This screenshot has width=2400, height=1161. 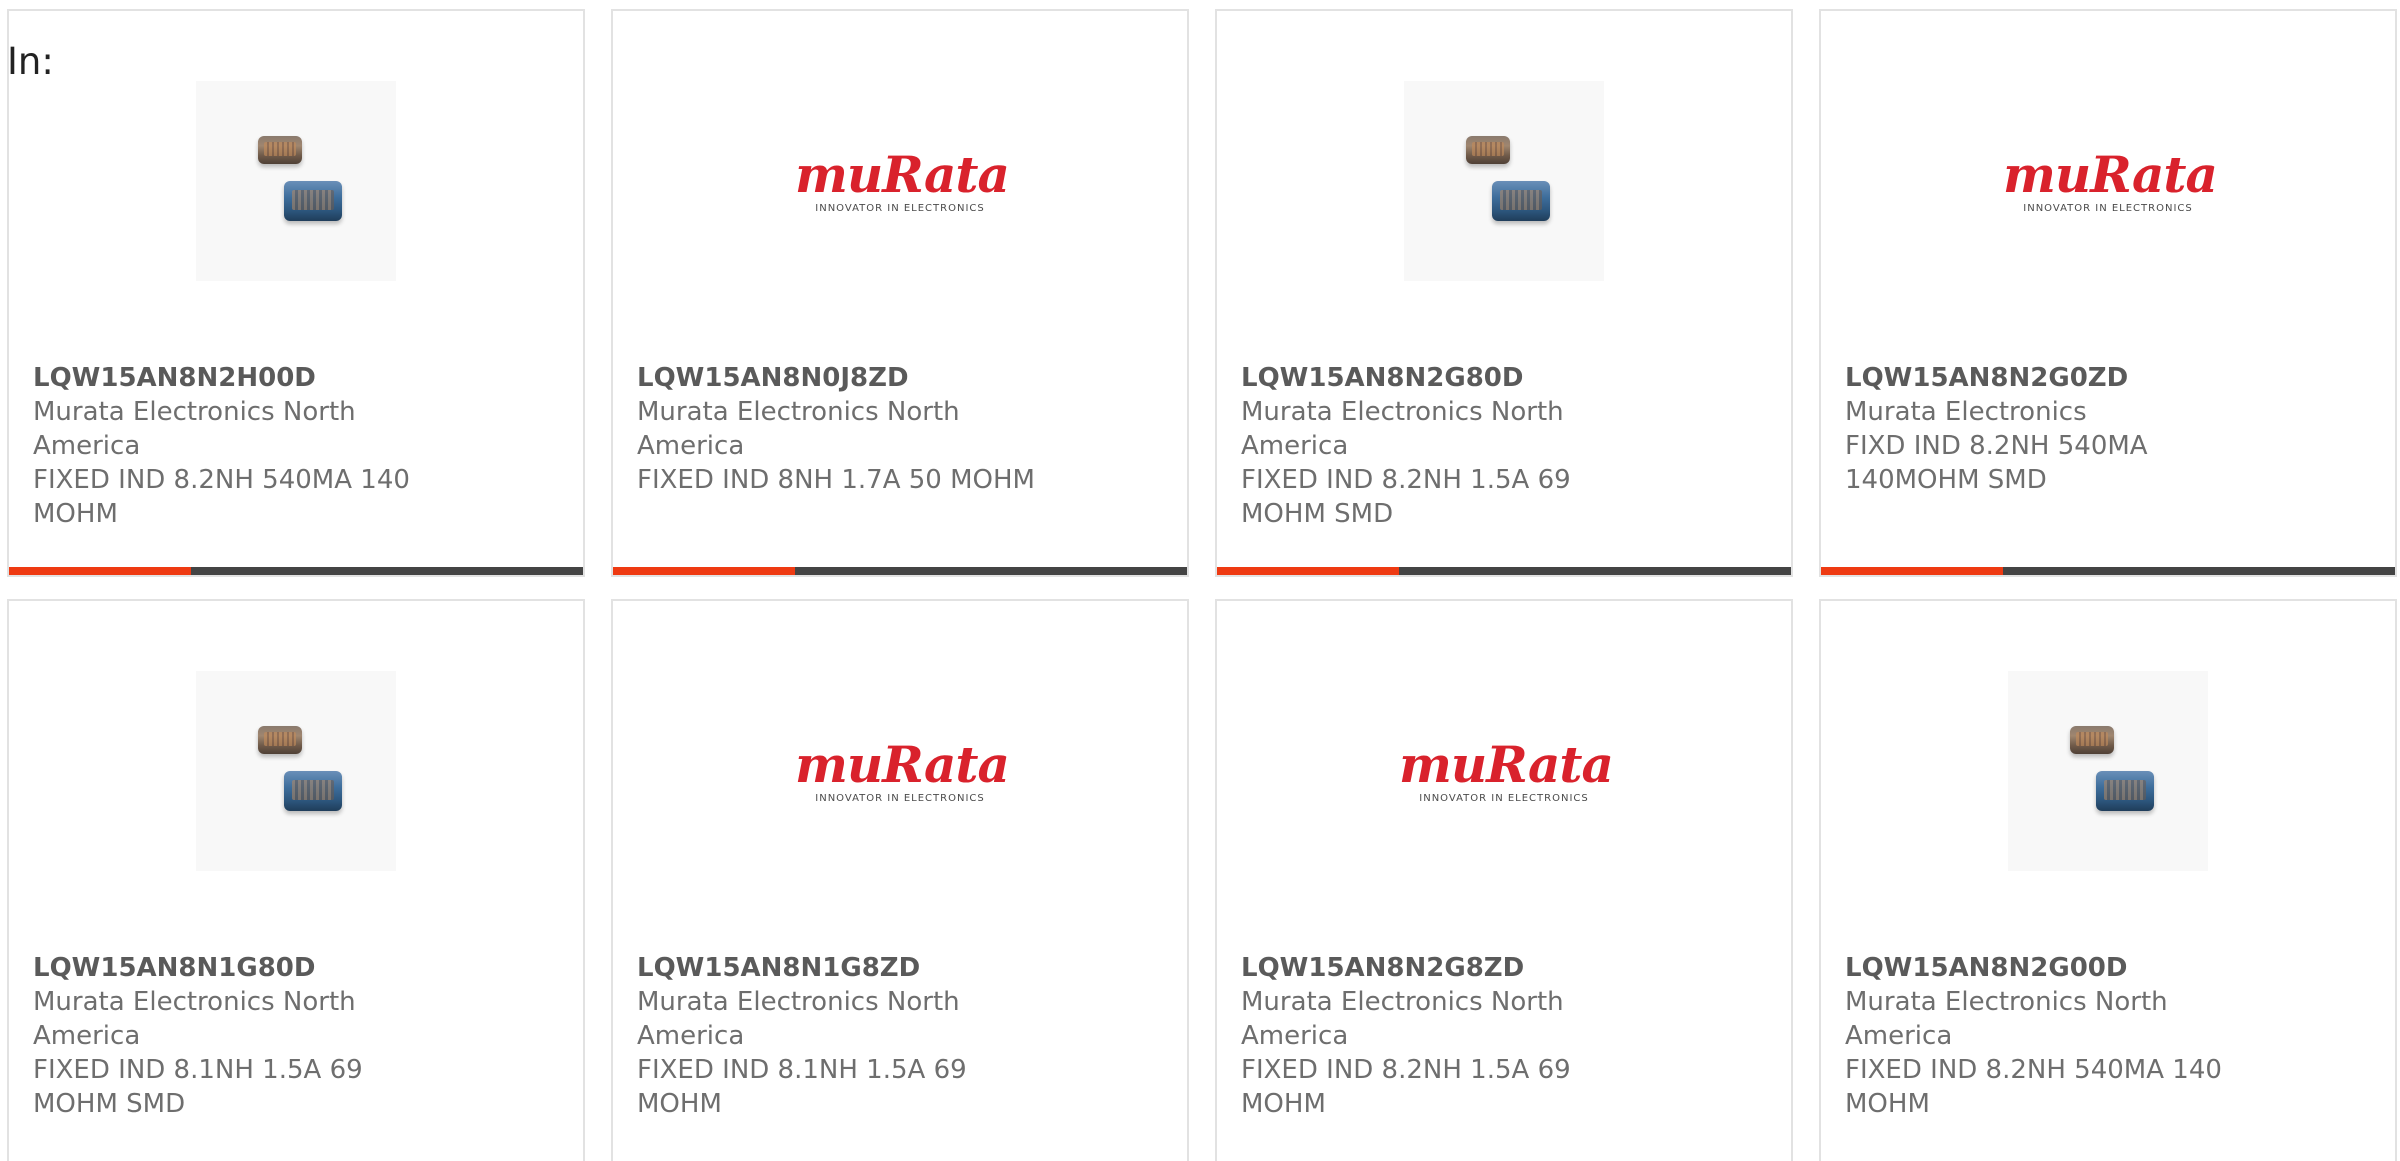 What do you see at coordinates (30, 61) in the screenshot?
I see `in-label: In:` at bounding box center [30, 61].